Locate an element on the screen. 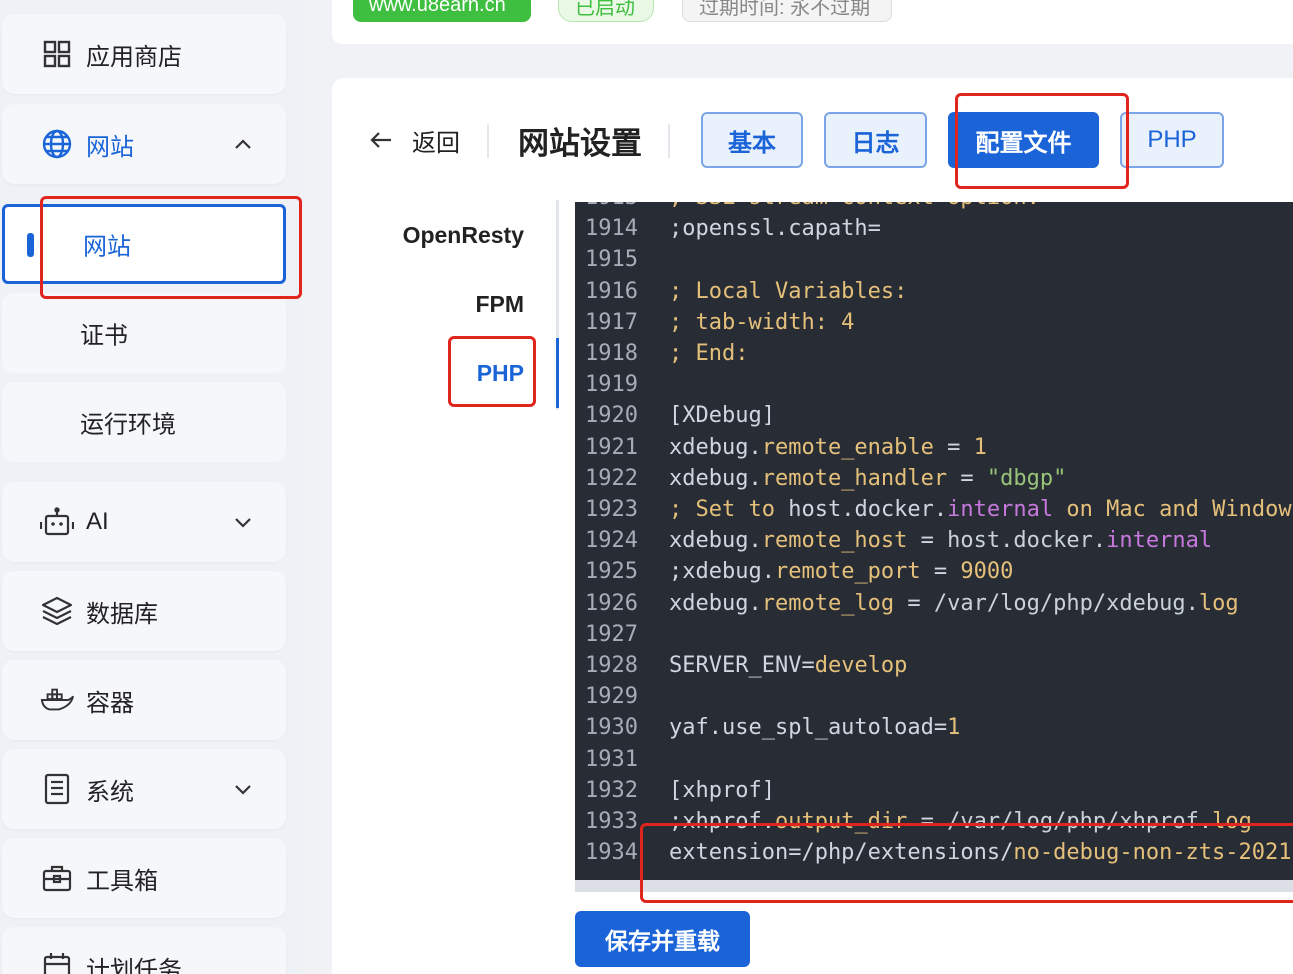  sidebar-item-label: 数据库 is located at coordinates (122, 614).